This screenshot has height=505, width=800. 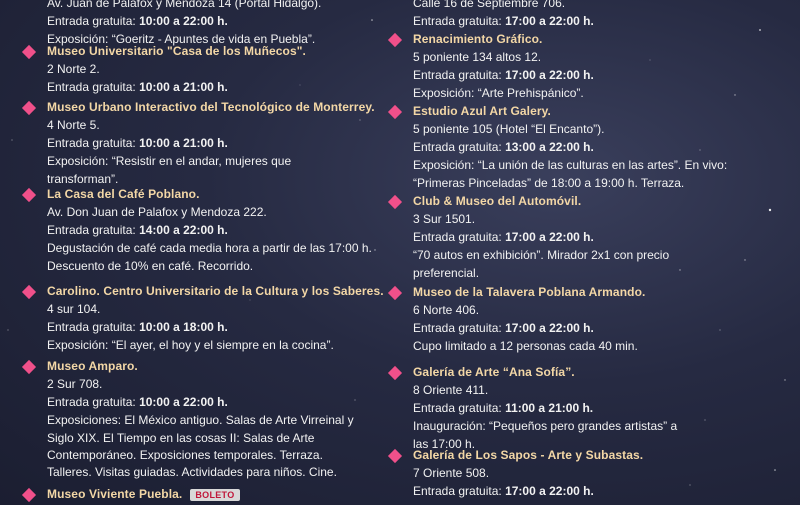 What do you see at coordinates (444, 219) in the screenshot?
I see `venue-address: 3 Sur 1501.` at bounding box center [444, 219].